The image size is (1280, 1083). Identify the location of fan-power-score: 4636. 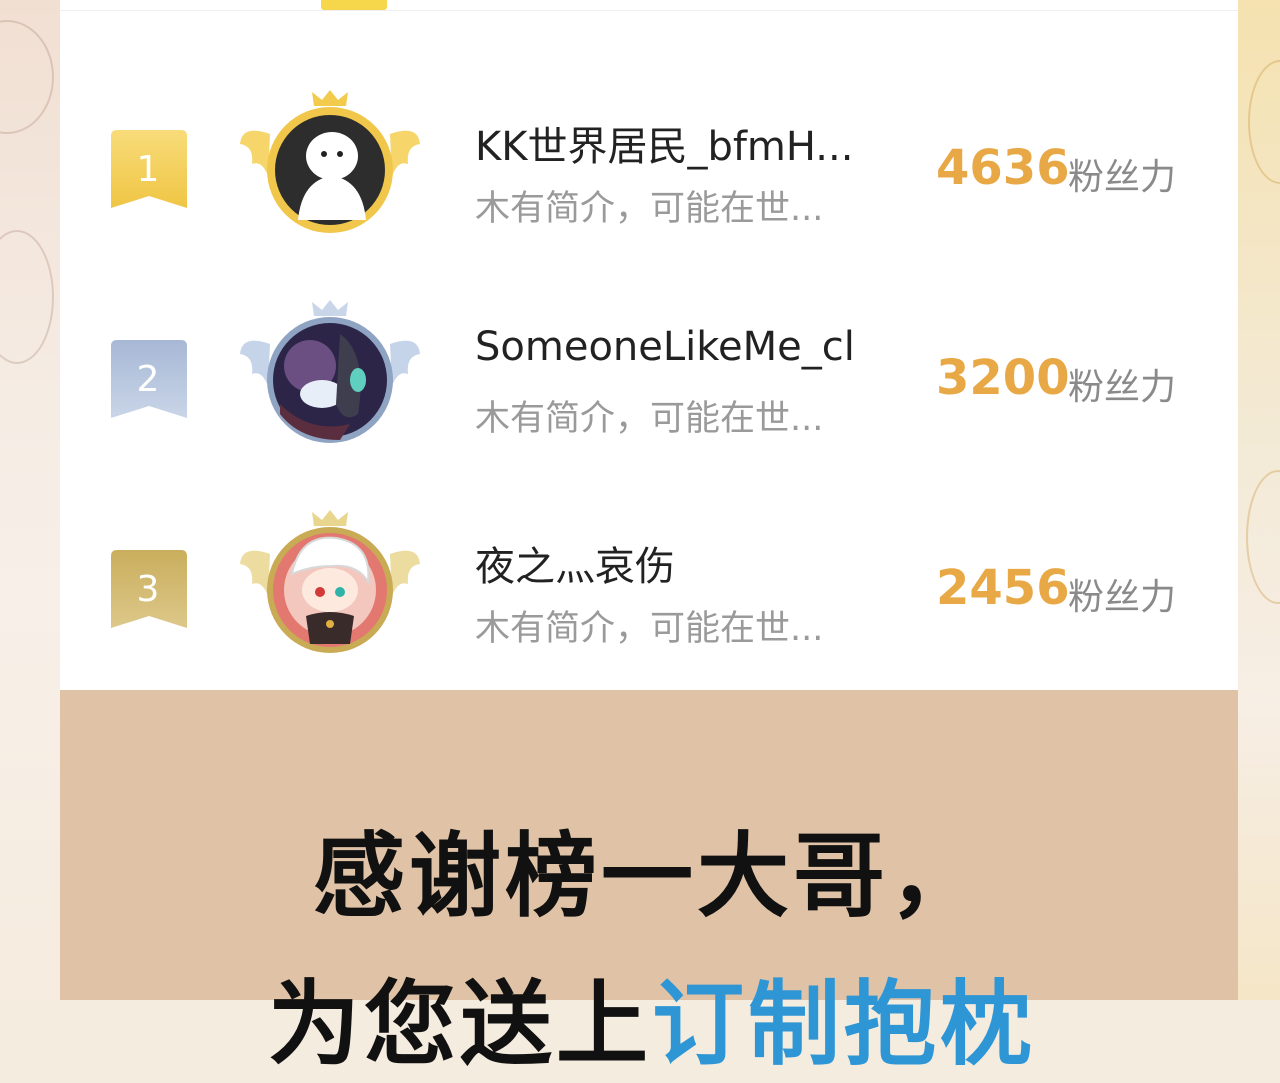
(1003, 168).